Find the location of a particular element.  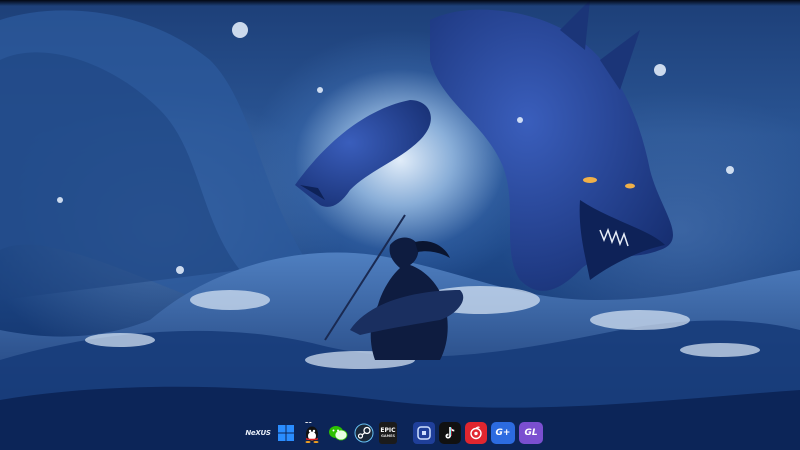

wechat-icon is located at coordinates (338, 433).